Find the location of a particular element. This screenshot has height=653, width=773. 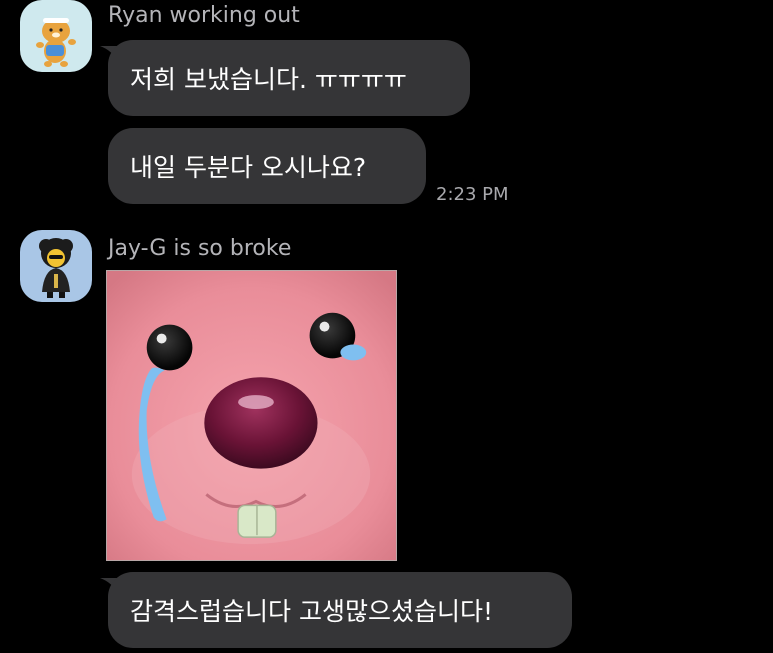

jay-g-avatar is located at coordinates (56, 266).